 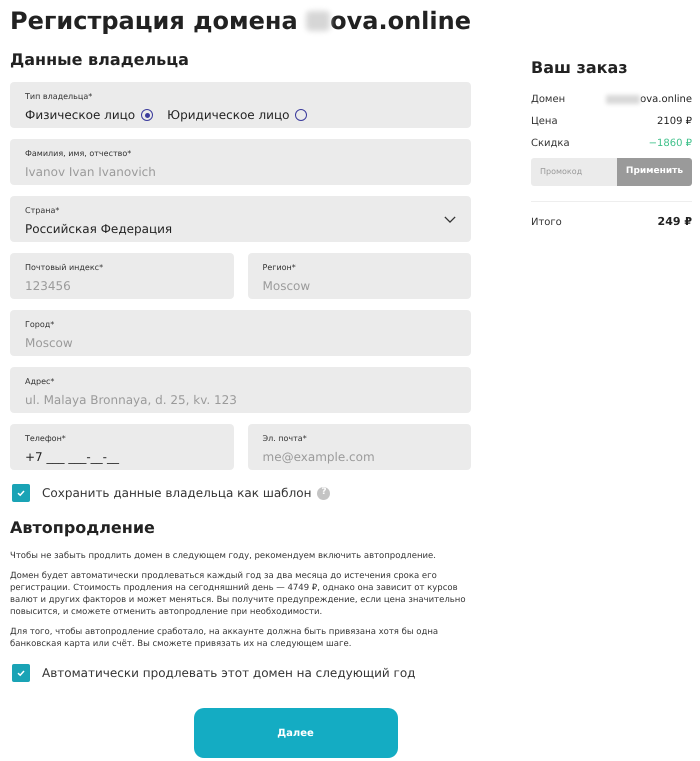 I want to click on field-label: Тип владельца*, so click(x=59, y=97).